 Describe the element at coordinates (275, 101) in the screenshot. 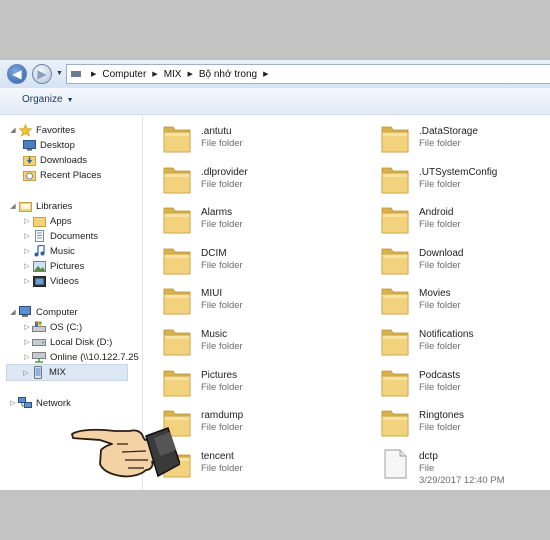

I see `command-bar: Organize ▼` at that location.